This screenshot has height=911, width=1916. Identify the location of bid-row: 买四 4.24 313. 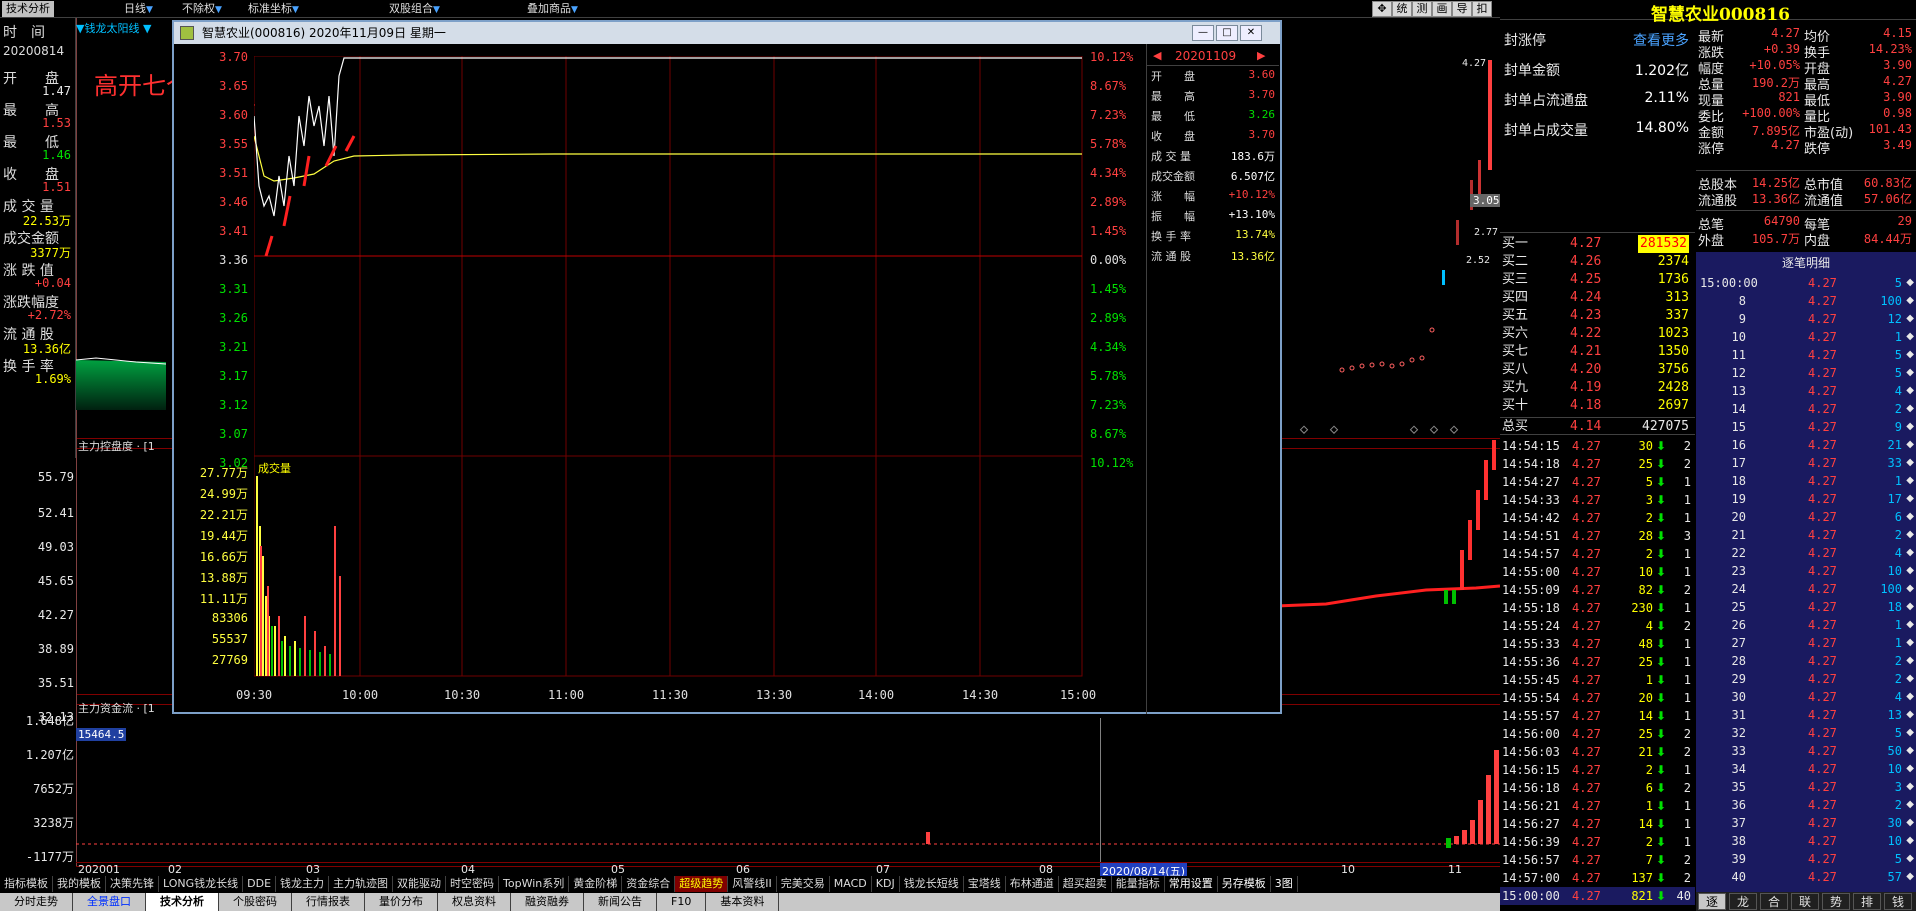
(1597, 298).